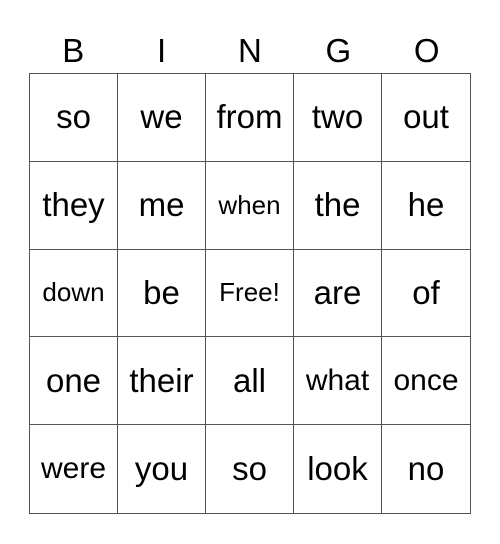 Image resolution: width=500 pixels, height=544 pixels. I want to click on bingo-cell: be, so click(162, 293).